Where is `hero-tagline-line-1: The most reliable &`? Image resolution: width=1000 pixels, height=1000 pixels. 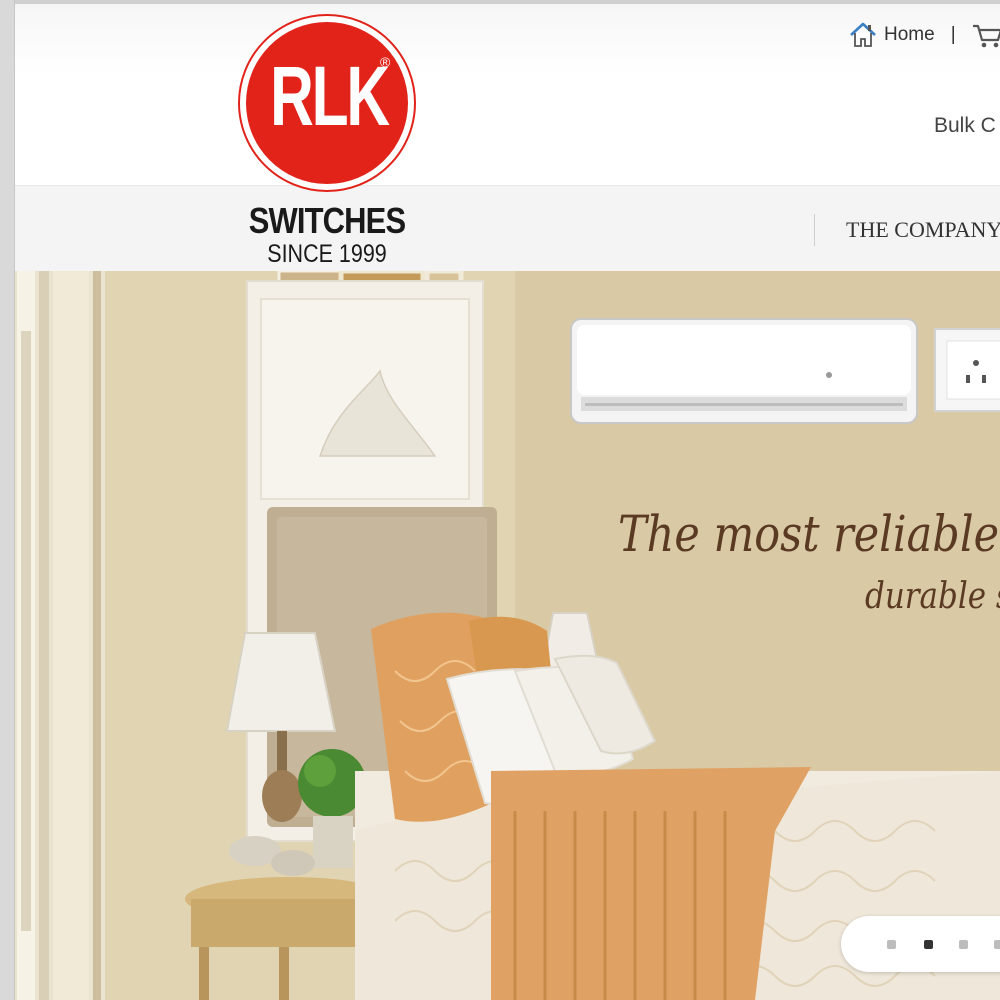 hero-tagline-line-1: The most reliable & is located at coordinates (809, 534).